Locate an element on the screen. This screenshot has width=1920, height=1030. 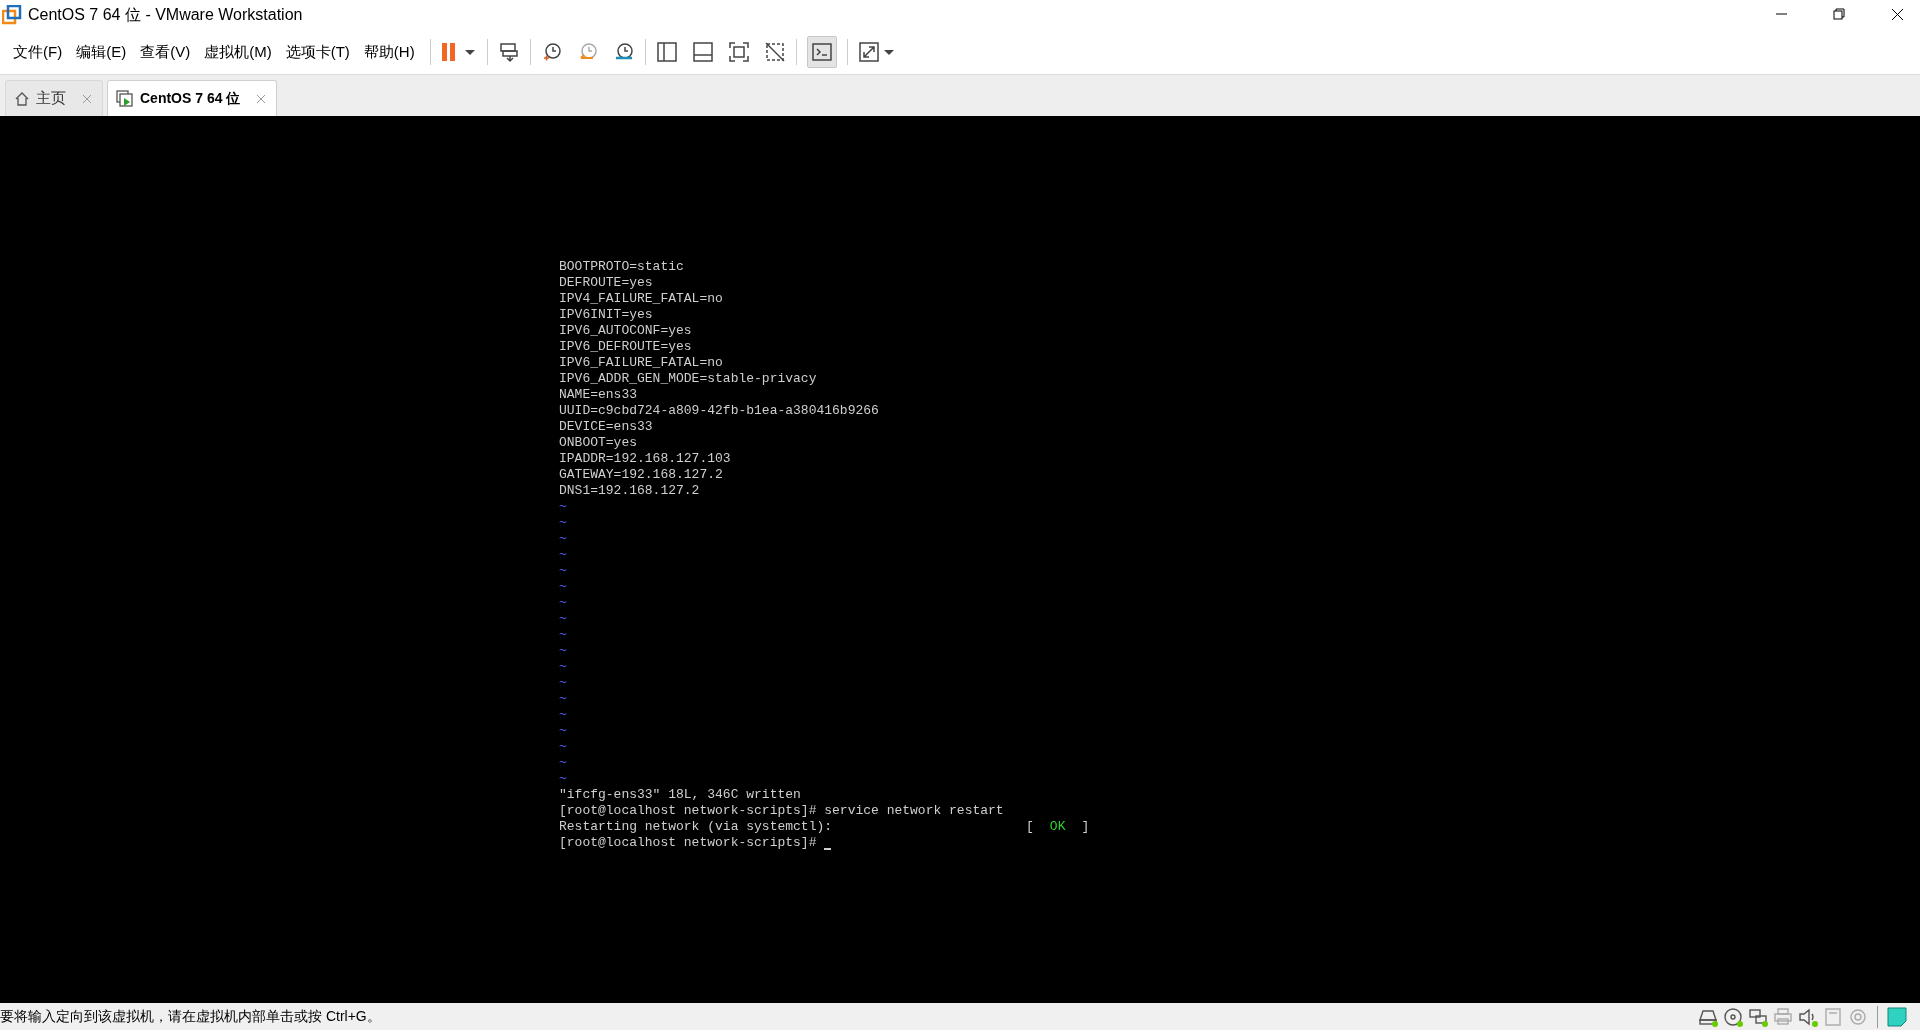
sidebar-view-icon is located at coordinates (666, 52).